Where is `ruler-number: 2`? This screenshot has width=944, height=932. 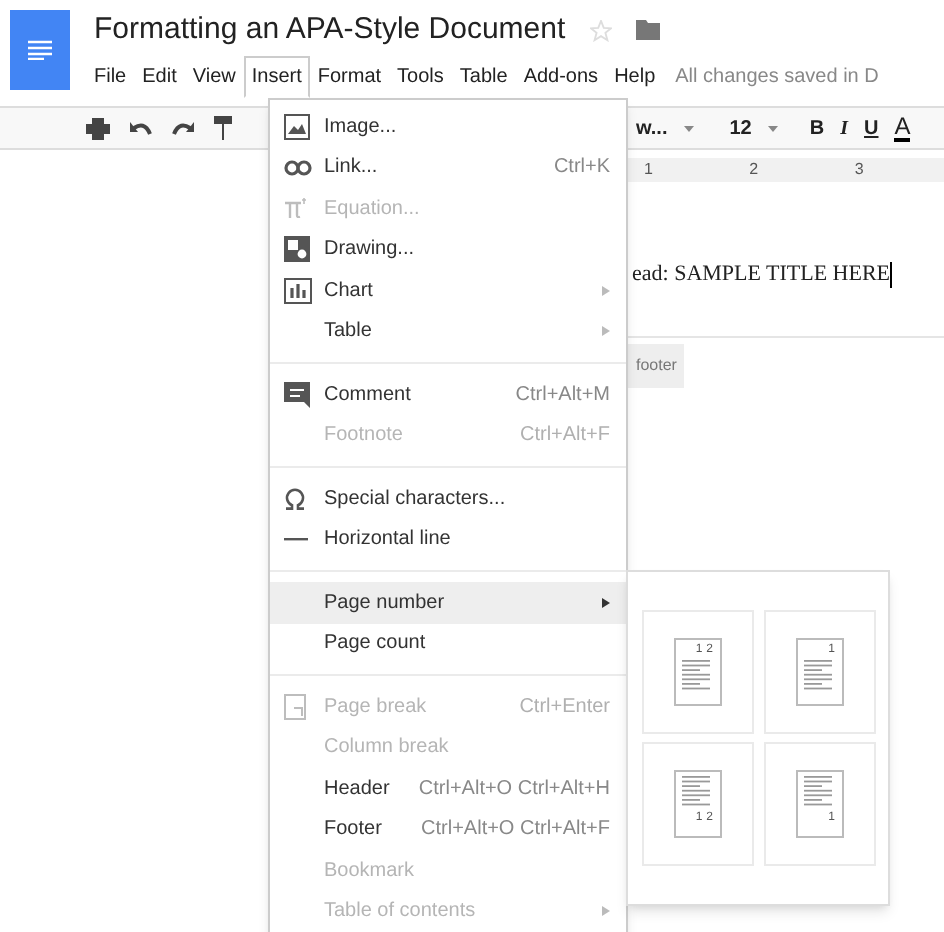
ruler-number: 2 is located at coordinates (754, 170).